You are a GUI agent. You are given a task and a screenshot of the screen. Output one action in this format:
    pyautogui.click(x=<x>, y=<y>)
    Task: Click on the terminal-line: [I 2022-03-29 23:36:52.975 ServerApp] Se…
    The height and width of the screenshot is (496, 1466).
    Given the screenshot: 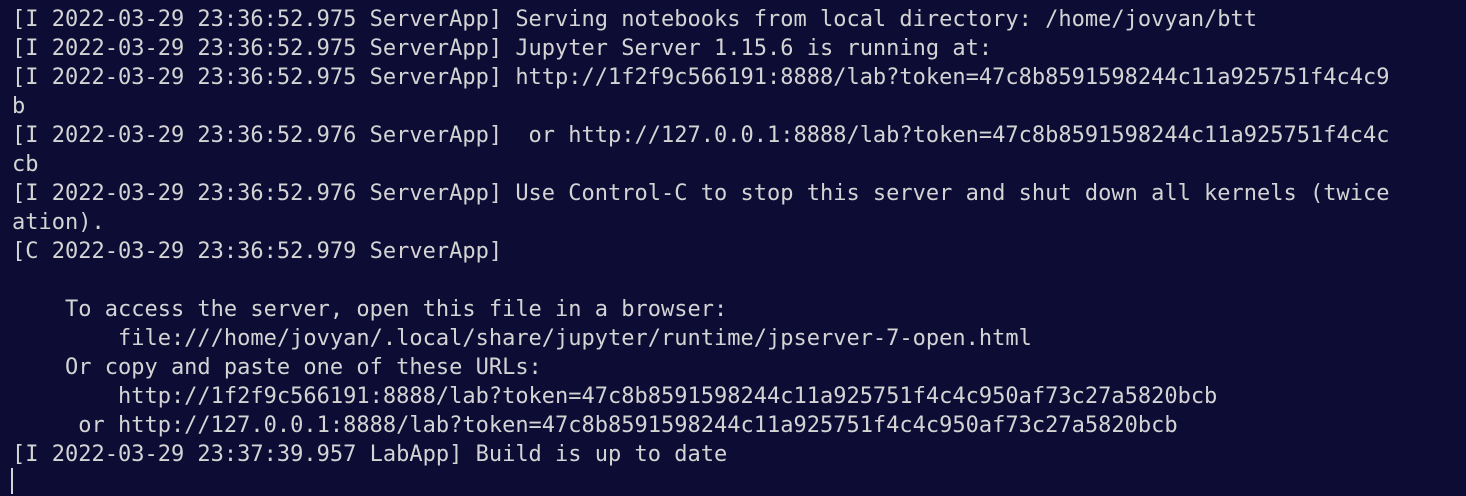 What is the action you would take?
    pyautogui.click(x=635, y=19)
    